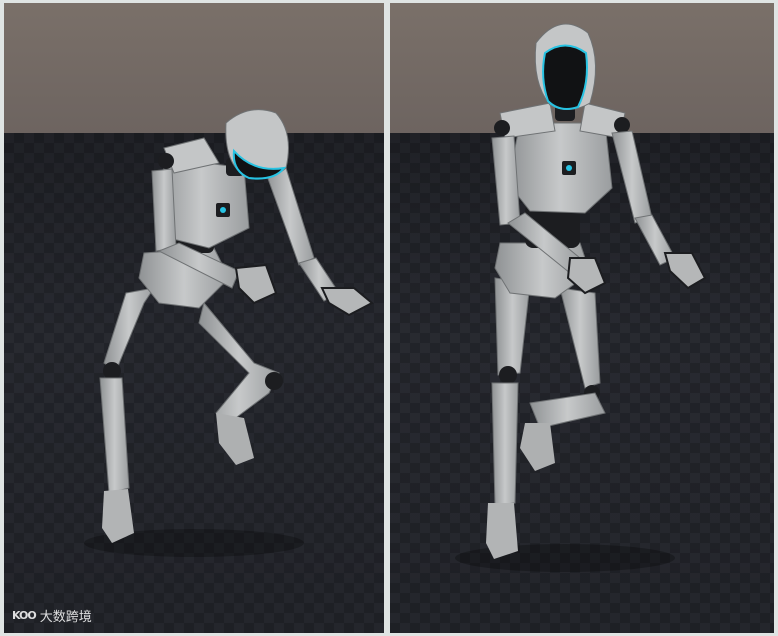 The image size is (778, 636). I want to click on watermark: KOO 大数跨境, so click(52, 615).